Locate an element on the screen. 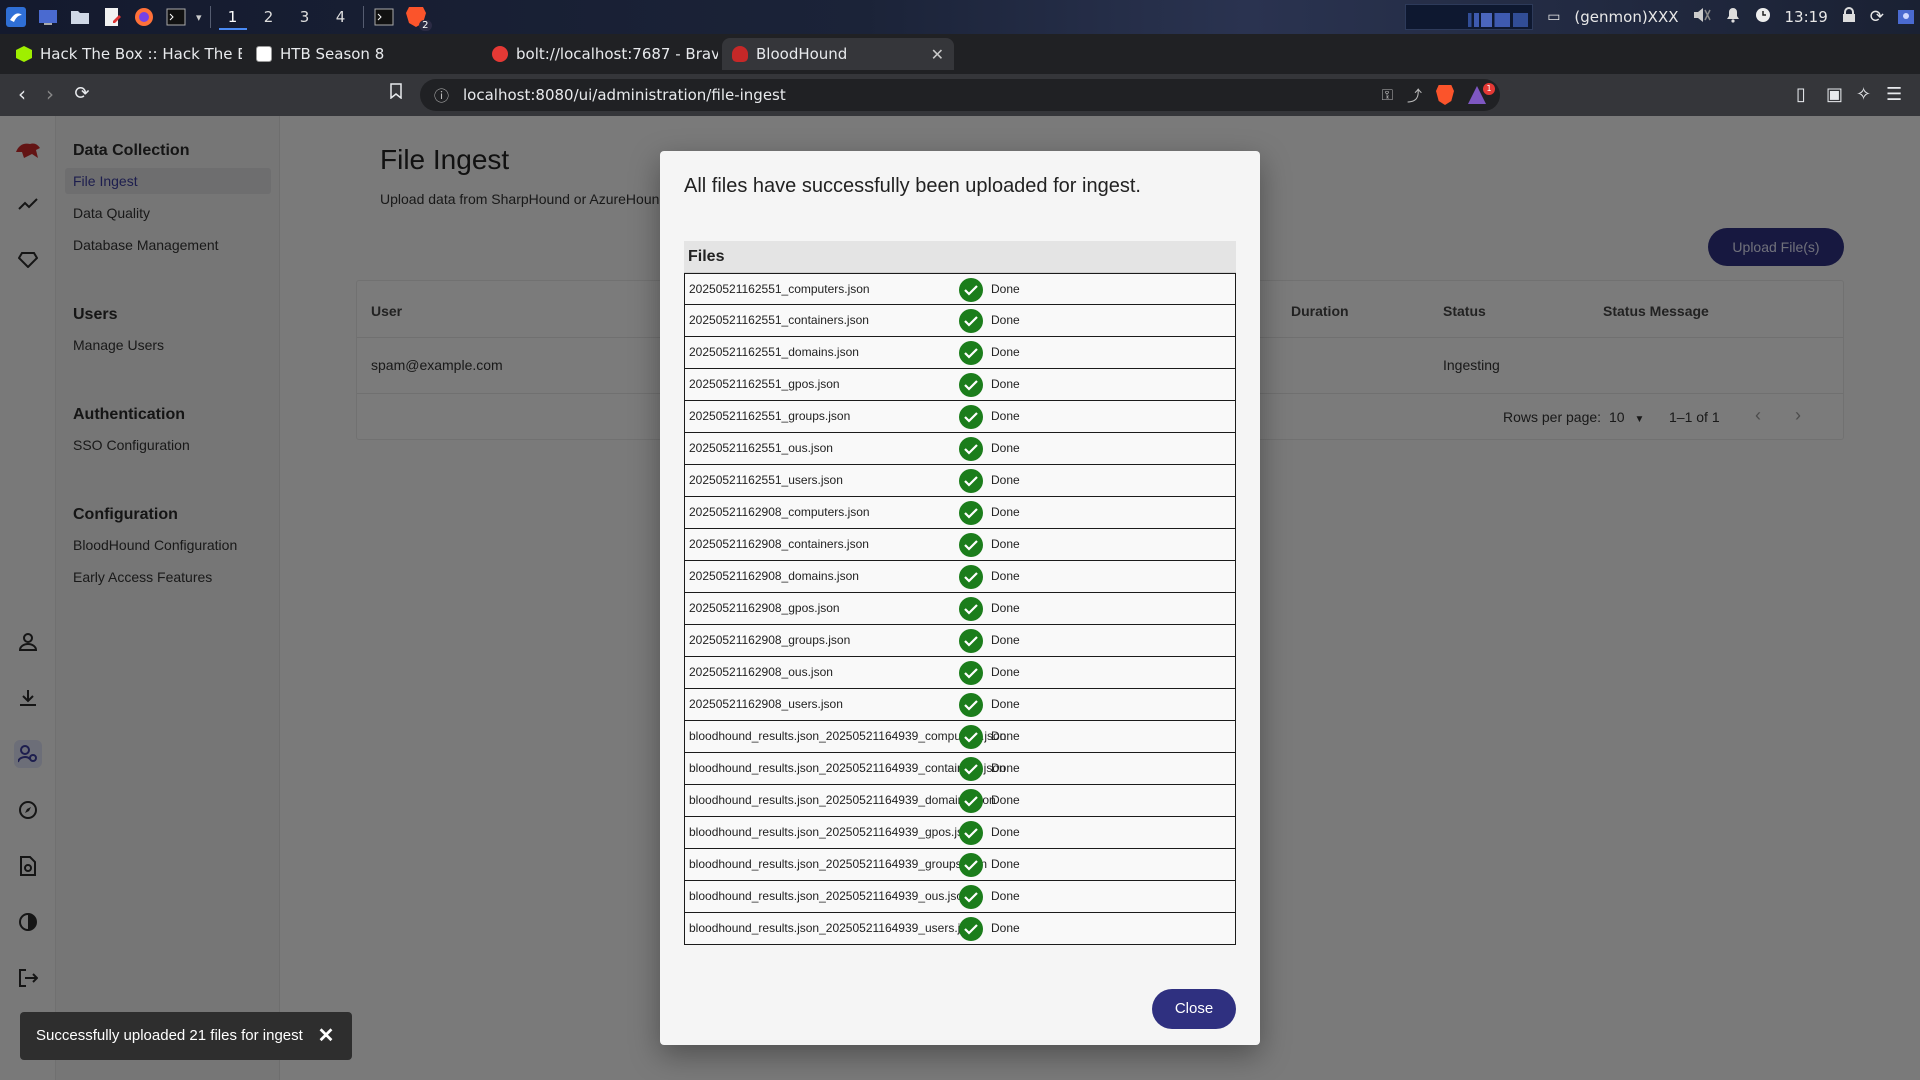 This screenshot has height=1080, width=1920. close-button: Close is located at coordinates (1194, 1009).